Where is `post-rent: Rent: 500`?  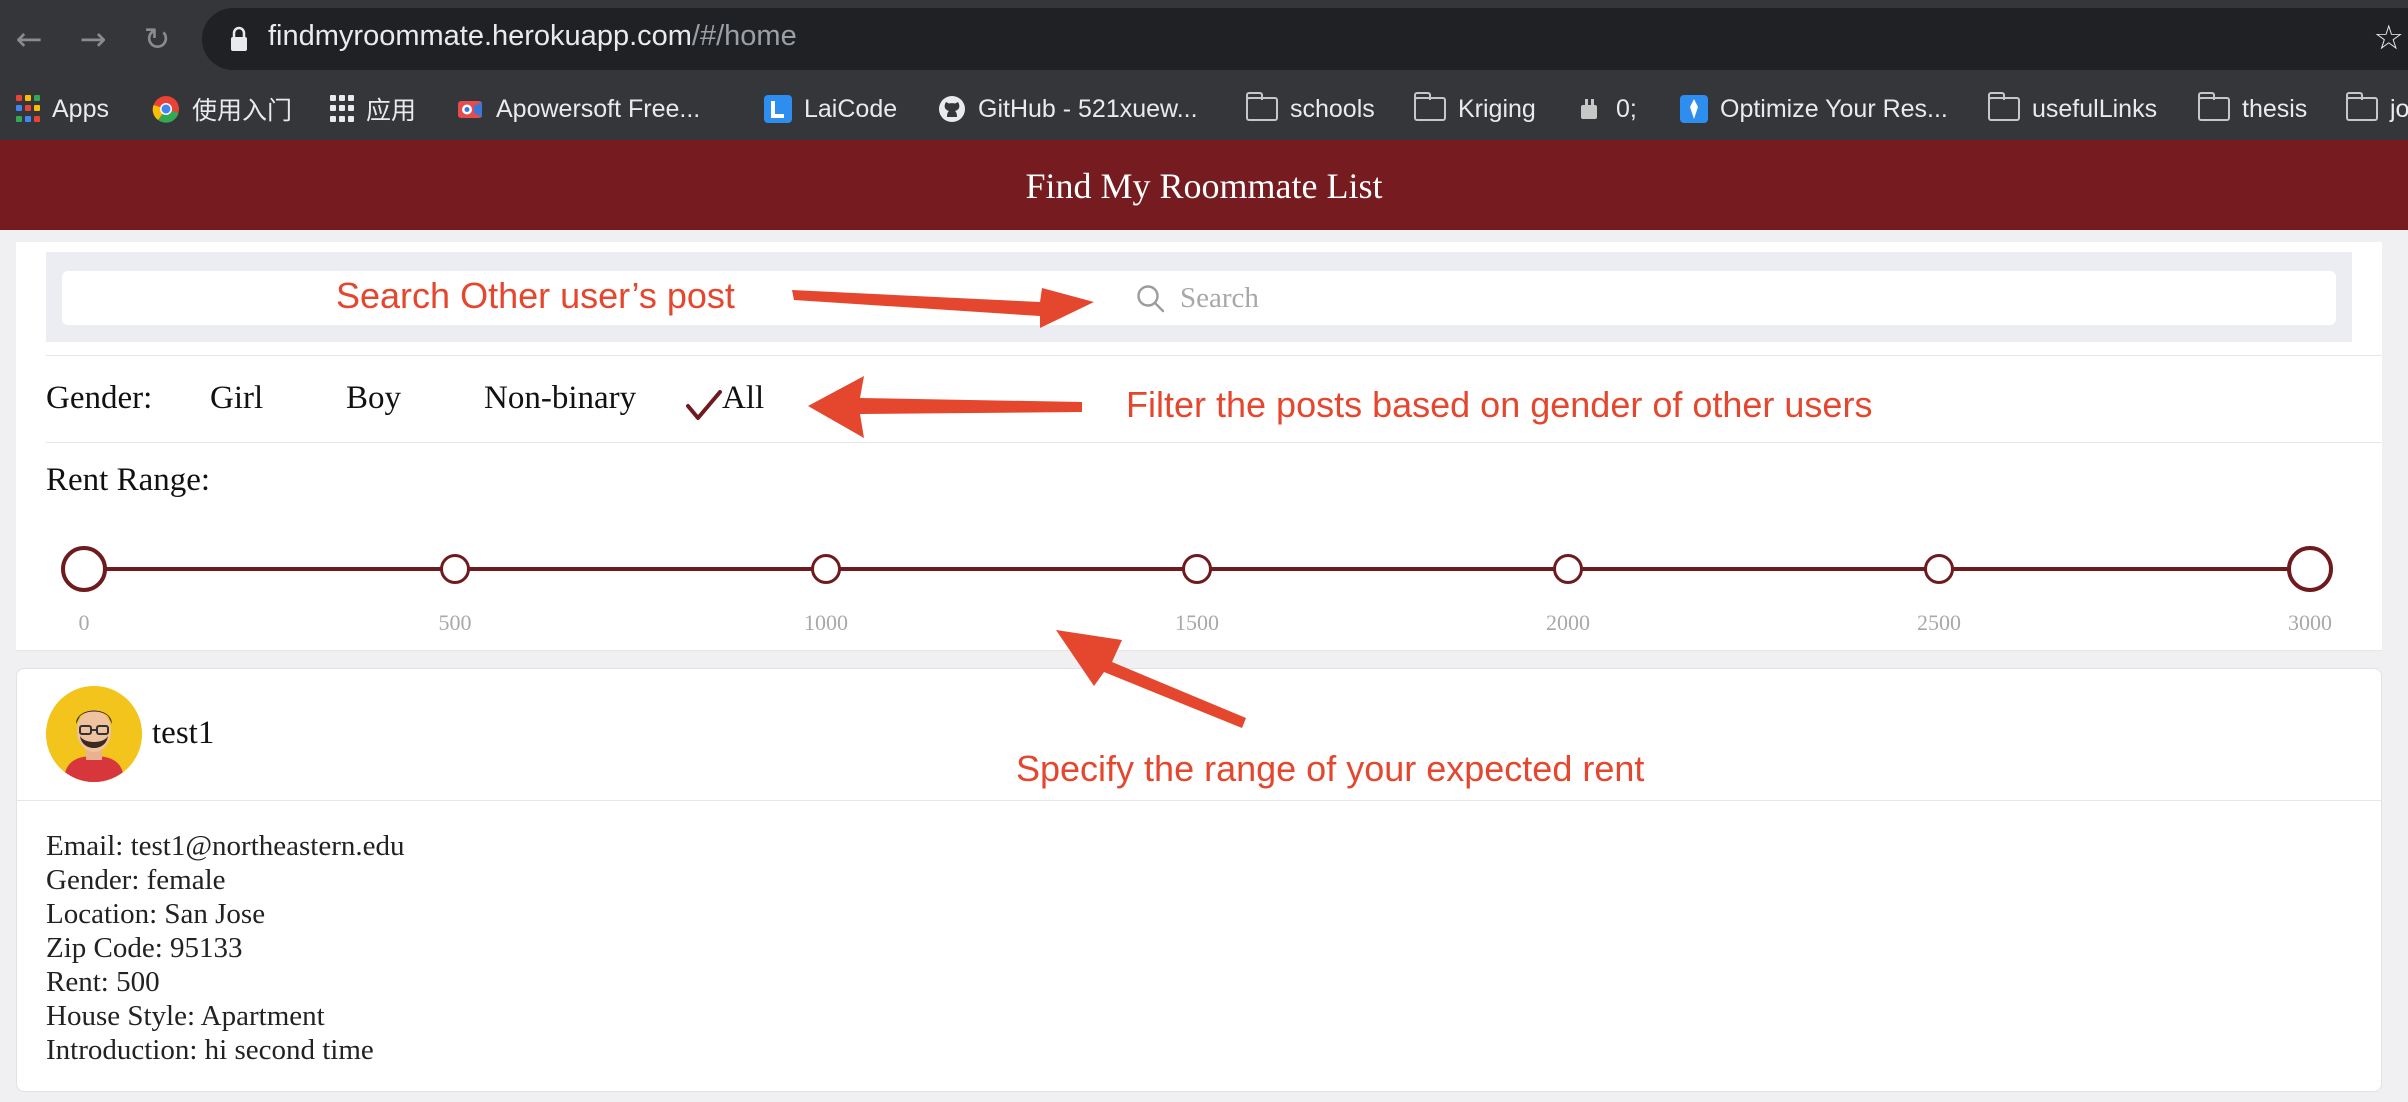
post-rent: Rent: 500 is located at coordinates (103, 982).